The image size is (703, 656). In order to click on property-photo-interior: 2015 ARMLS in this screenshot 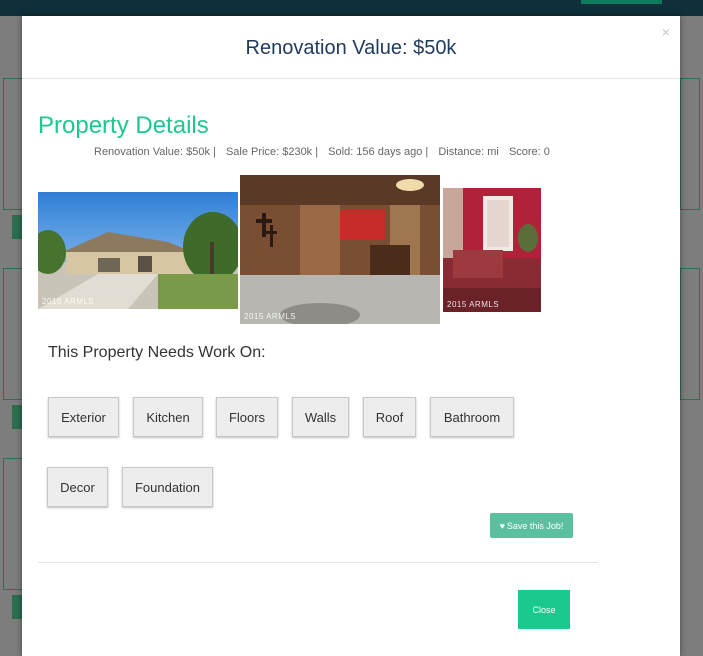, I will do `click(340, 249)`.